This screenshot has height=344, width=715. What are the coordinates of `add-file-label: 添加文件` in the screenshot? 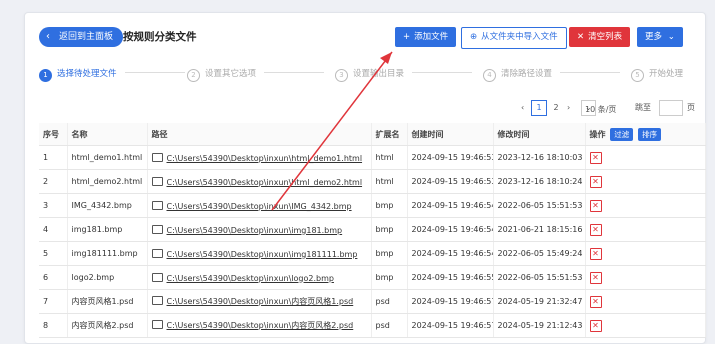 It's located at (431, 37).